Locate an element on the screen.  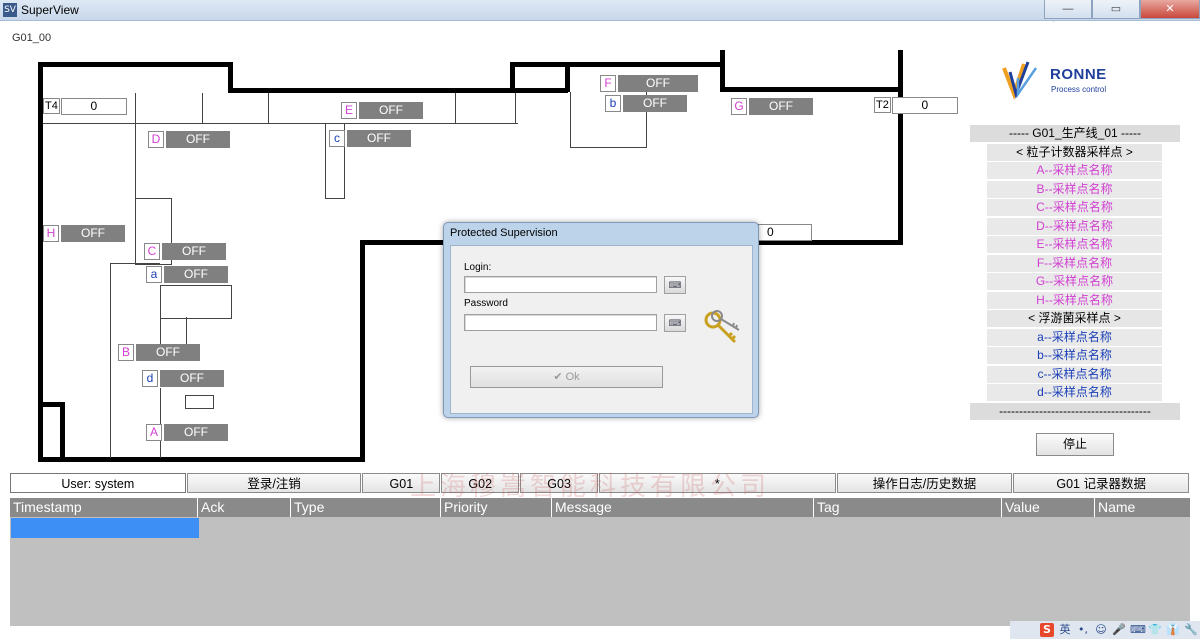
sensor-id: b is located at coordinates (613, 103).